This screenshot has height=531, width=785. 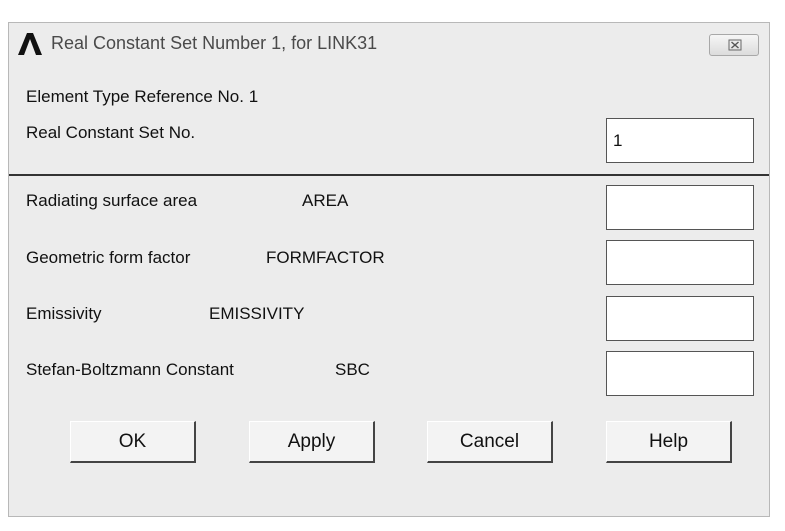 What do you see at coordinates (30, 44) in the screenshot?
I see `ansys-logo-icon` at bounding box center [30, 44].